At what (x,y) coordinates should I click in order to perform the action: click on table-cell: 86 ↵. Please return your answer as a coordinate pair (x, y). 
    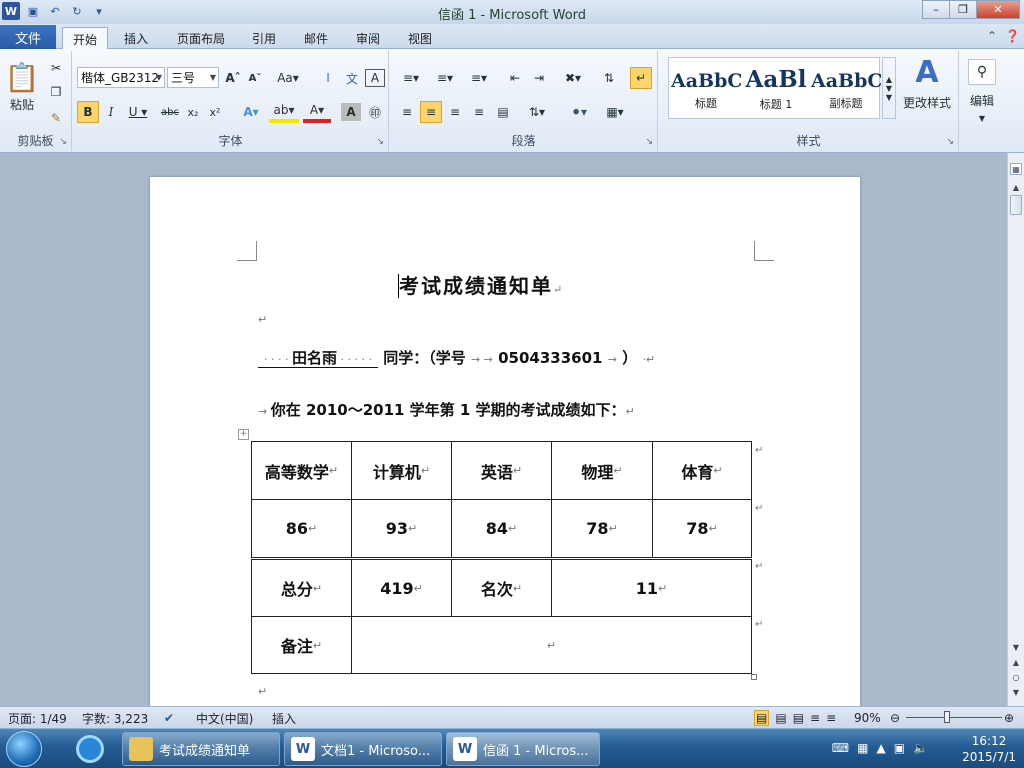
    Looking at the image, I should click on (301, 528).